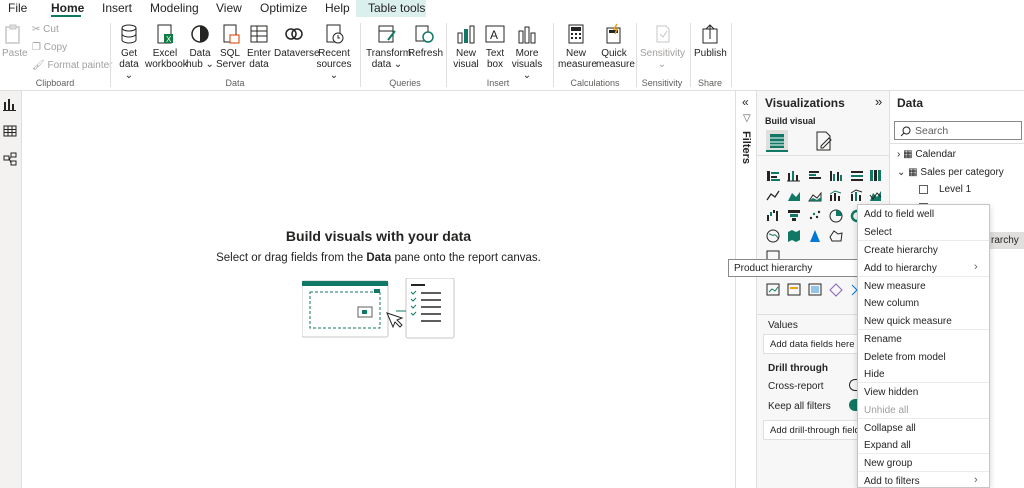 Image resolution: width=1024 pixels, height=488 pixels. I want to click on add-drill-through-well: Add drill-through fields, so click(811, 430).